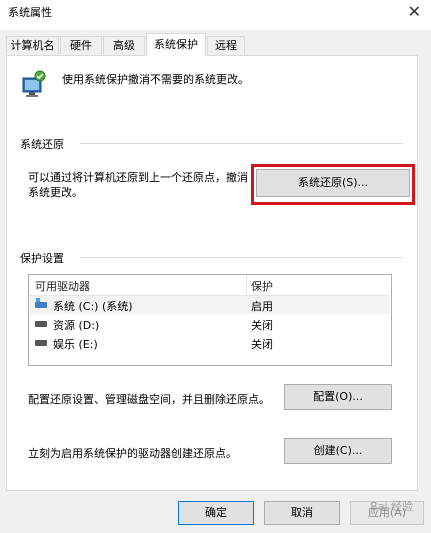 The image size is (431, 533). What do you see at coordinates (55, 192) in the screenshot?
I see `restore-description-line2: 系统更改。` at bounding box center [55, 192].